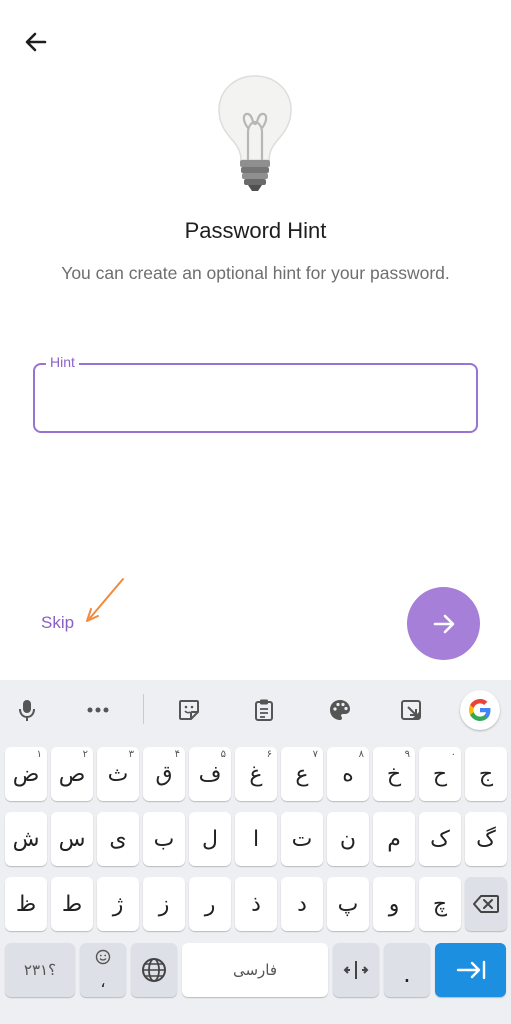 This screenshot has height=1024, width=511. I want to click on key: پ, so click(348, 904).